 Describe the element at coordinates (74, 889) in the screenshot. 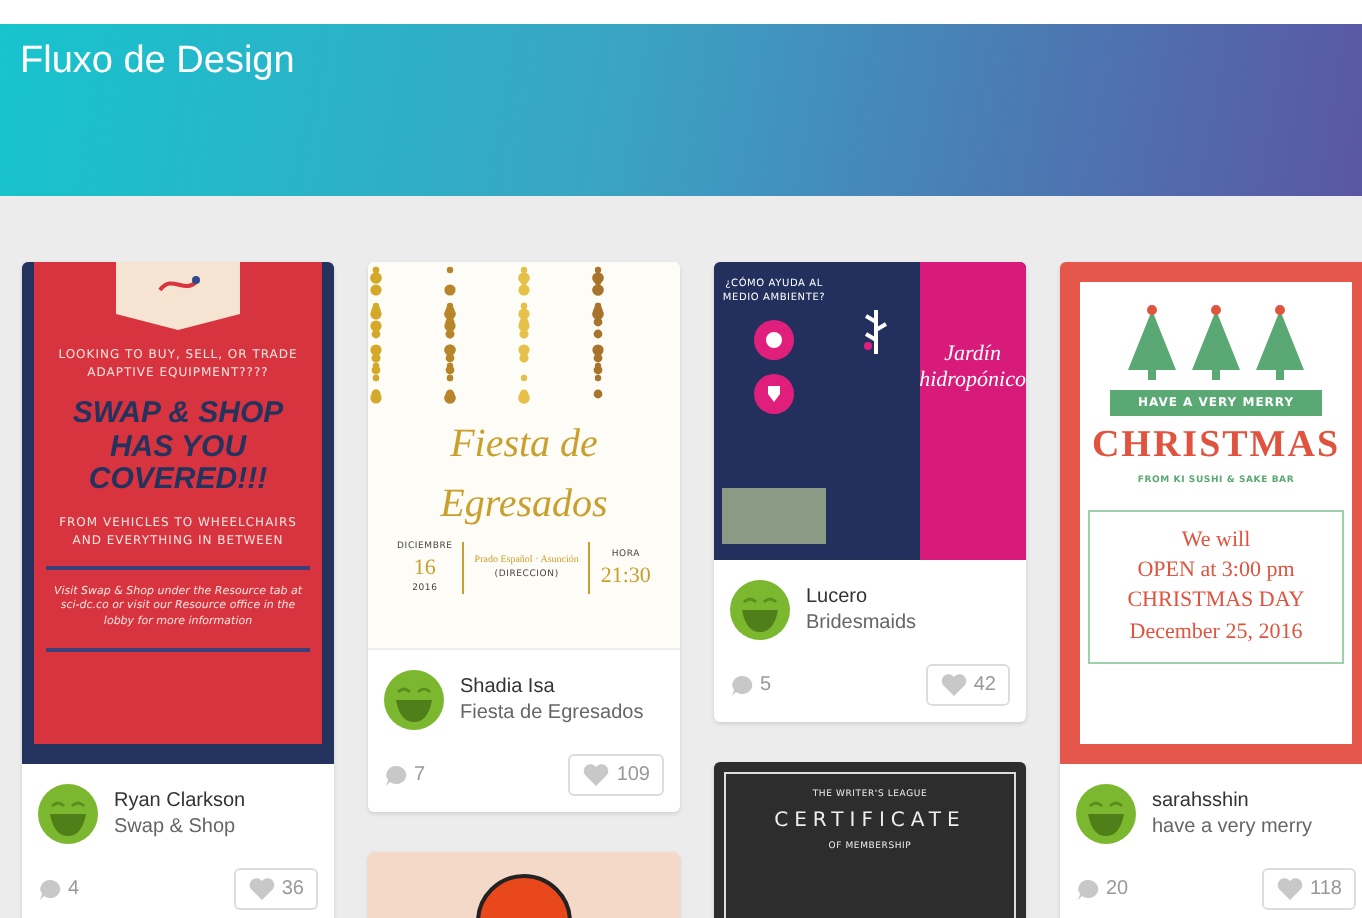

I see `comment-count: 4` at that location.